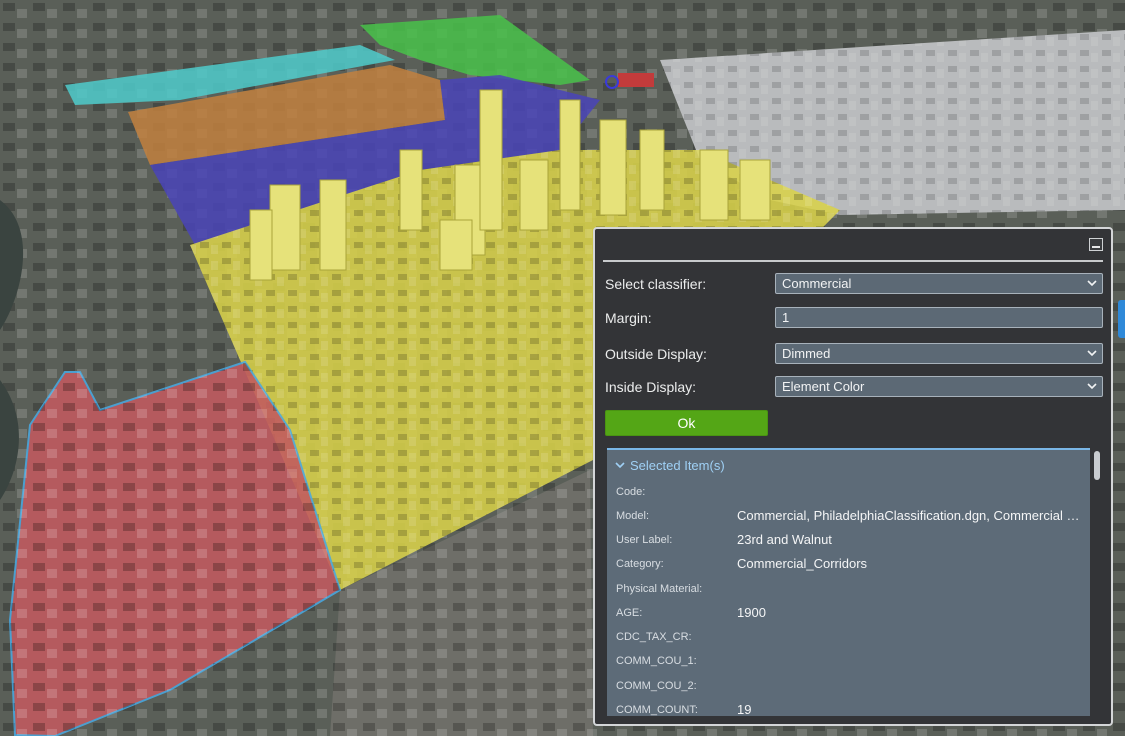 This screenshot has width=1125, height=736. I want to click on selected-items-title: Selected Item(s), so click(677, 465).